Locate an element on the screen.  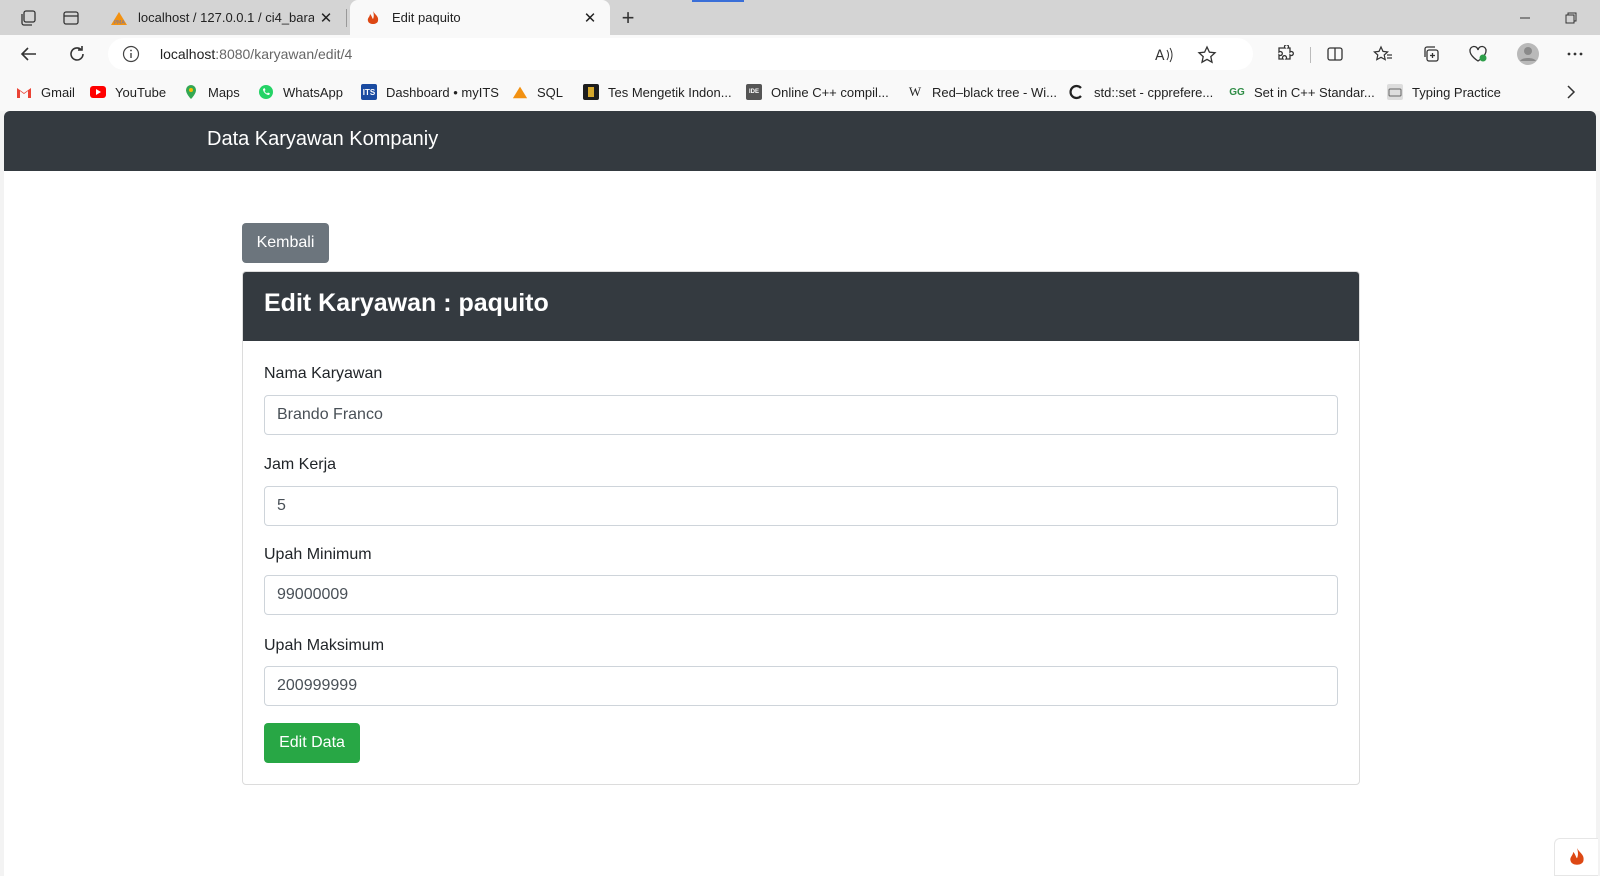
upah-maksimum-input is located at coordinates (801, 686).